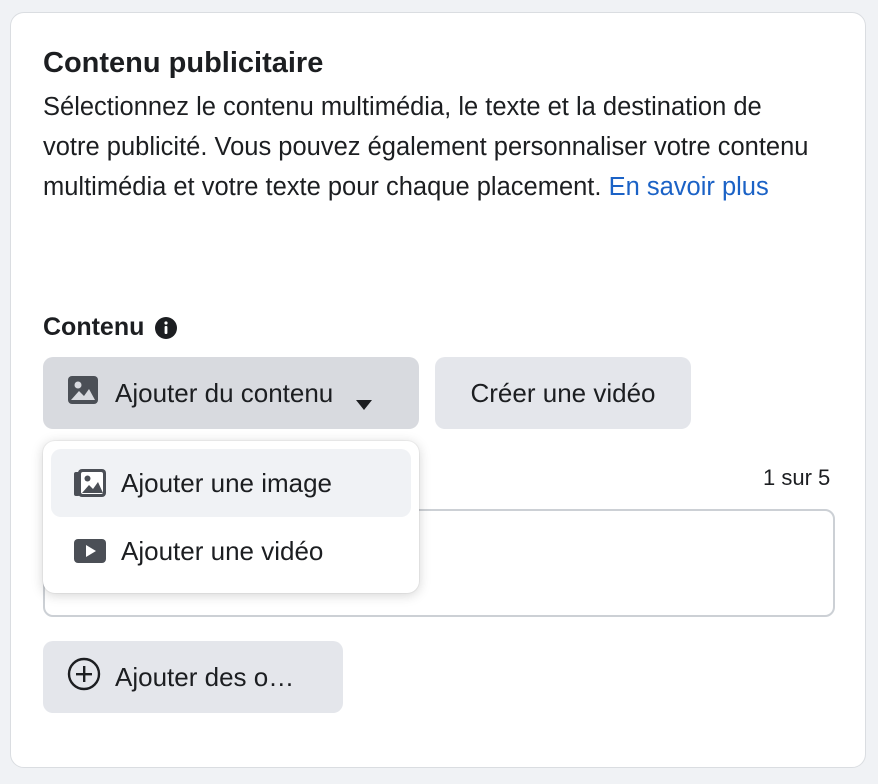 This screenshot has height=784, width=878. What do you see at coordinates (90, 483) in the screenshot?
I see `image-stack-icon` at bounding box center [90, 483].